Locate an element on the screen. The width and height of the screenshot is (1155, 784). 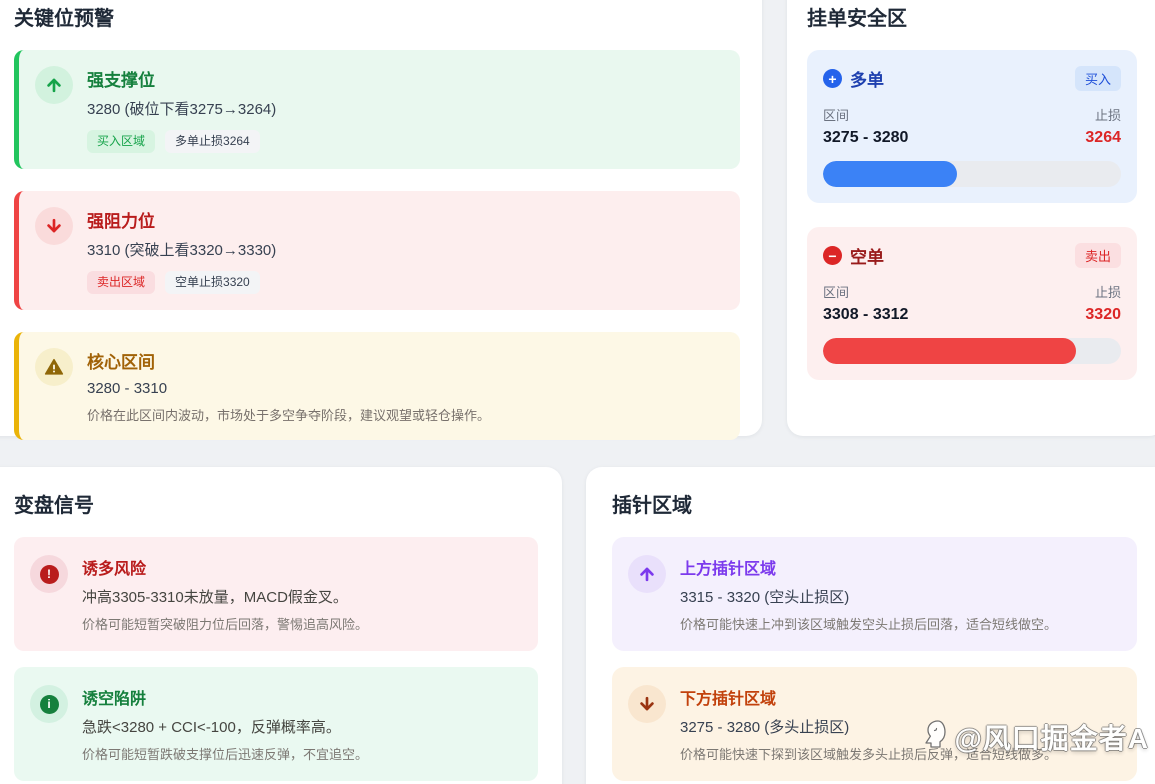
exclamation-circle-icon: ! is located at coordinates (49, 574).